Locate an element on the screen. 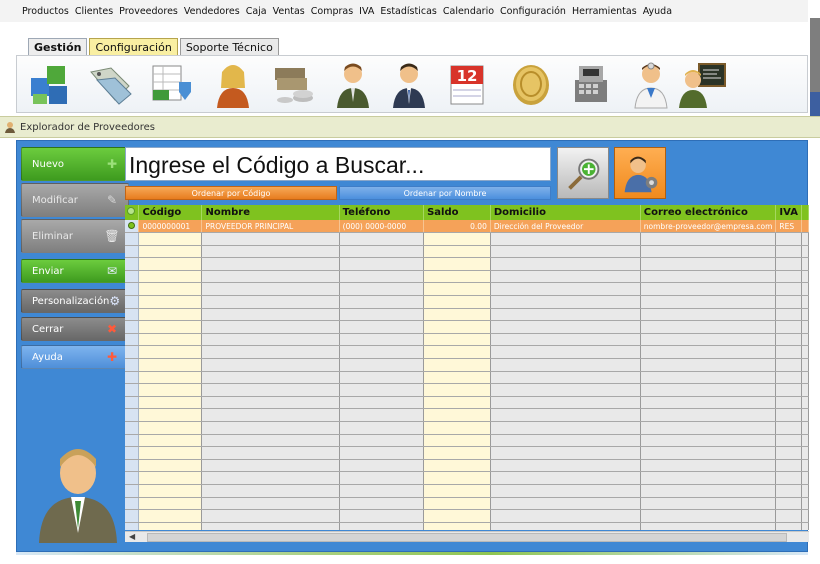 The image size is (820, 564). coin-icon is located at coordinates (531, 84).